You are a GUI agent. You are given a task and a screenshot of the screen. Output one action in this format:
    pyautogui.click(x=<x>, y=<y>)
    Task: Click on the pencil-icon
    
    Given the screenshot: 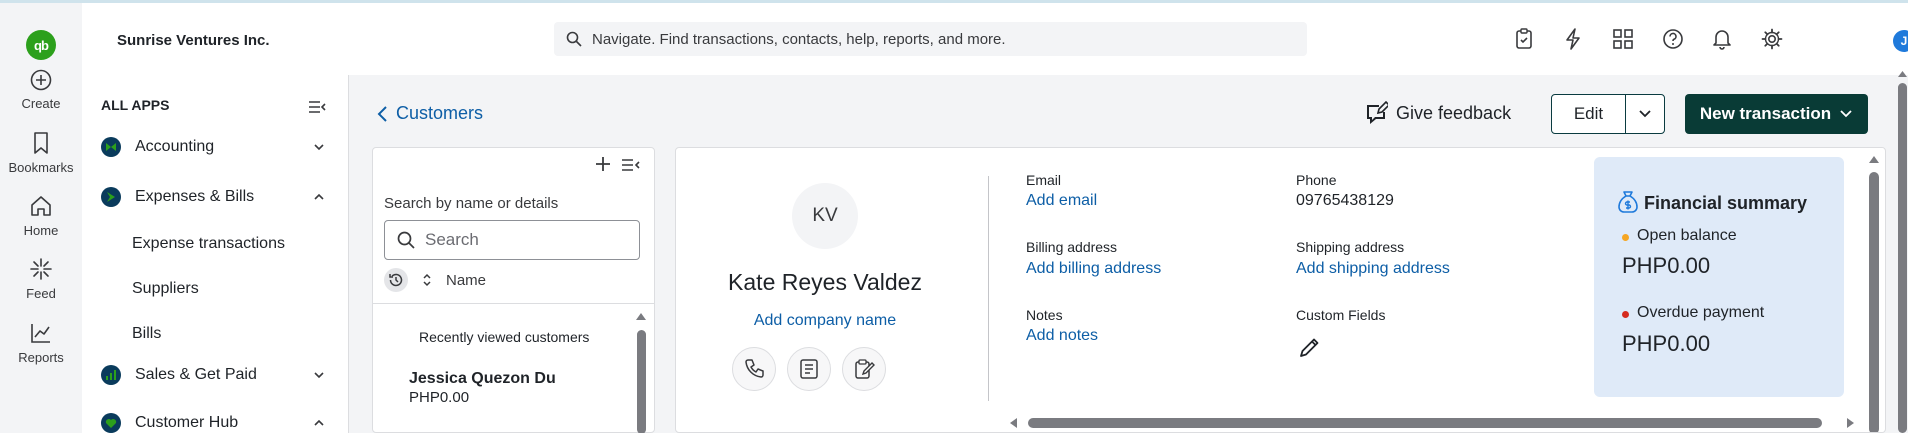 What is the action you would take?
    pyautogui.click(x=1310, y=347)
    